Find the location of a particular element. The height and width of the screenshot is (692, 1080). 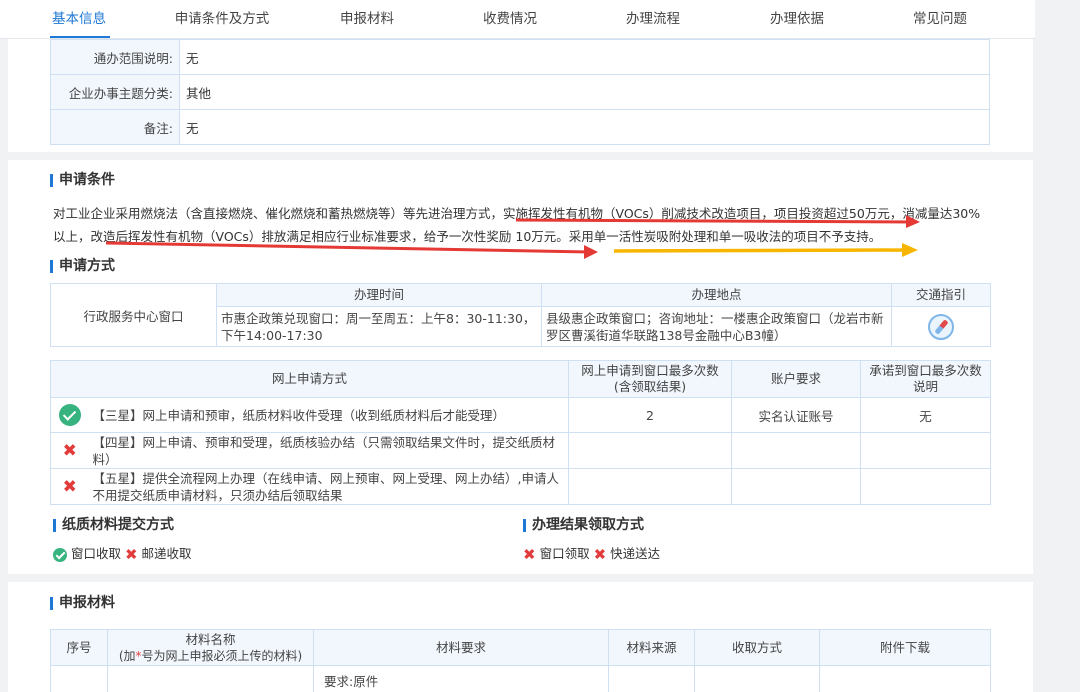

table-row: 要求:原件 is located at coordinates (520, 678).